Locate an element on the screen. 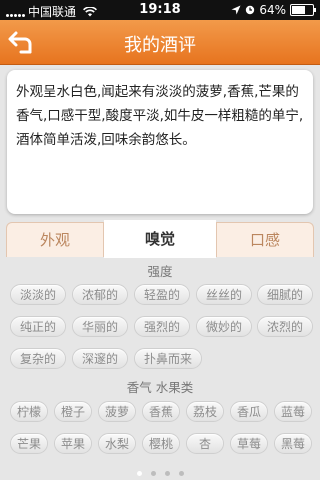  tab-palate: 口感 is located at coordinates (265, 239).